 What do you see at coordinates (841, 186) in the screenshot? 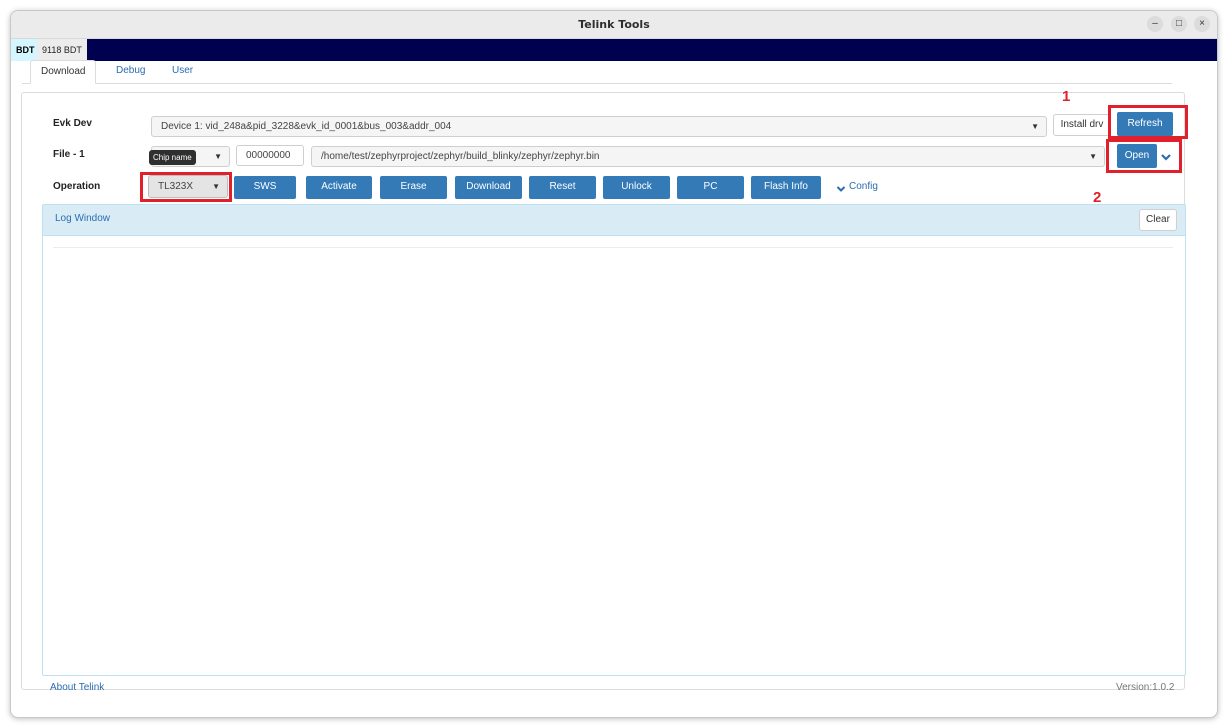
I see `chevron-down-icon` at bounding box center [841, 186].